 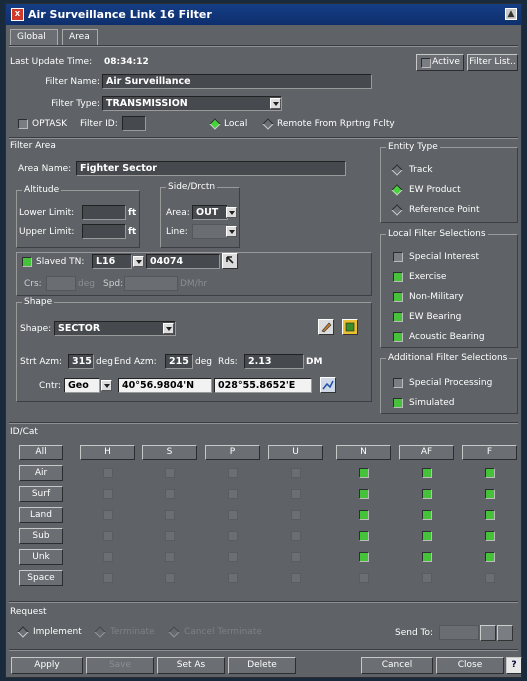 What do you see at coordinates (232, 578) in the screenshot?
I see `idcat-checkbox-space-p` at bounding box center [232, 578].